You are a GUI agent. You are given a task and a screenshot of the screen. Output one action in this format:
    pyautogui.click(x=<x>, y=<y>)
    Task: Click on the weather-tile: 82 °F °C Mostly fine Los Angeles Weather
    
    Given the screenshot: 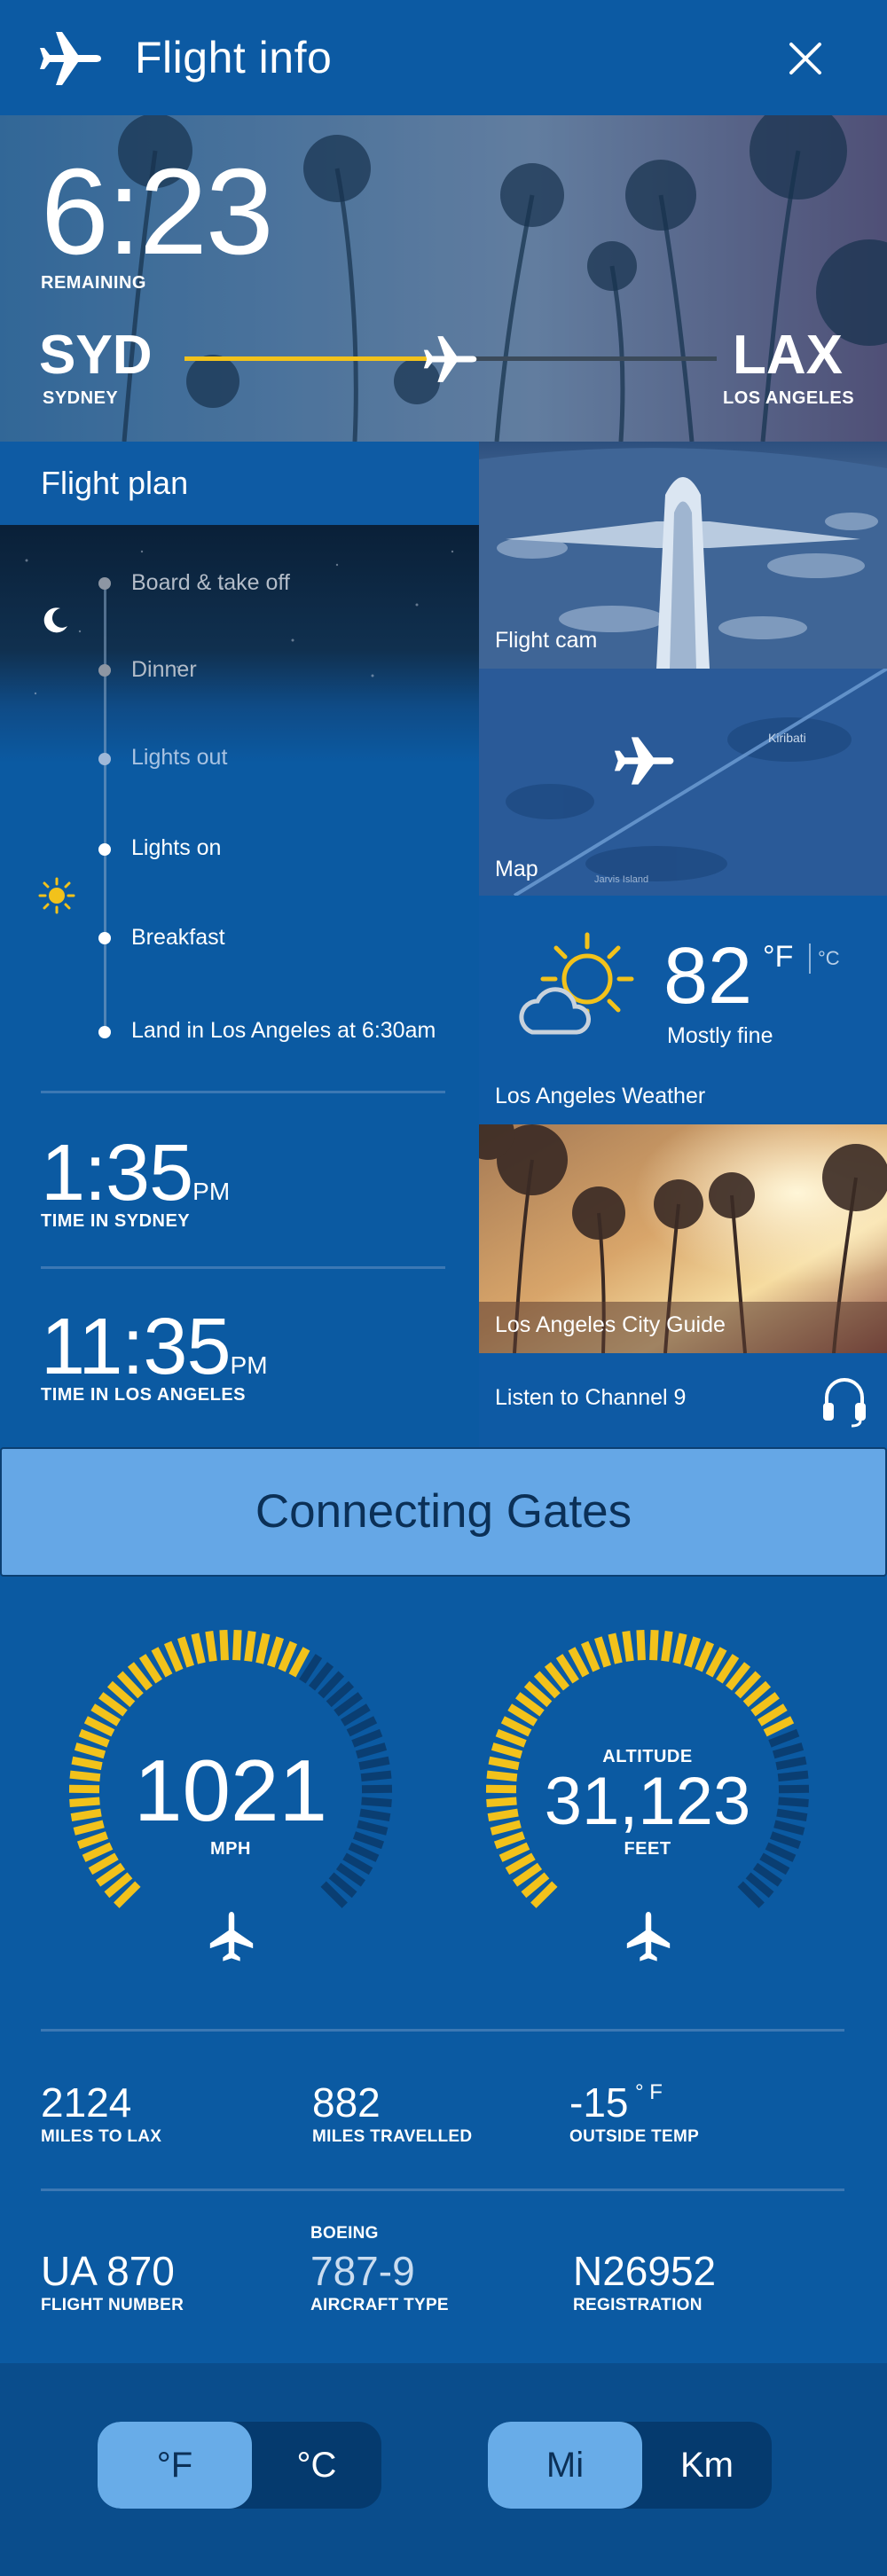 What is the action you would take?
    pyautogui.click(x=683, y=1010)
    